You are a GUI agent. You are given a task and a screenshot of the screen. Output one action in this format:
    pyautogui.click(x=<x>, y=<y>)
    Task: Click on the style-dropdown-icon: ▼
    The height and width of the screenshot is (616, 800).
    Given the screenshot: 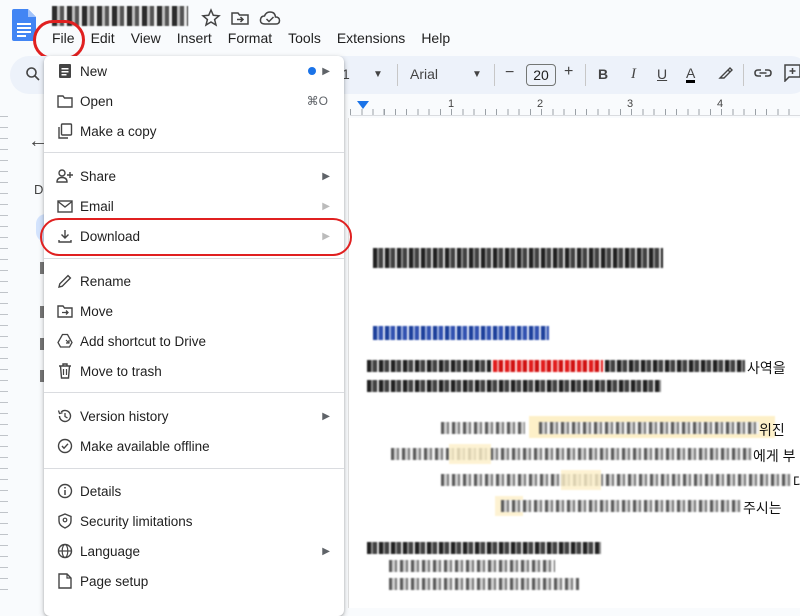 What is the action you would take?
    pyautogui.click(x=378, y=74)
    